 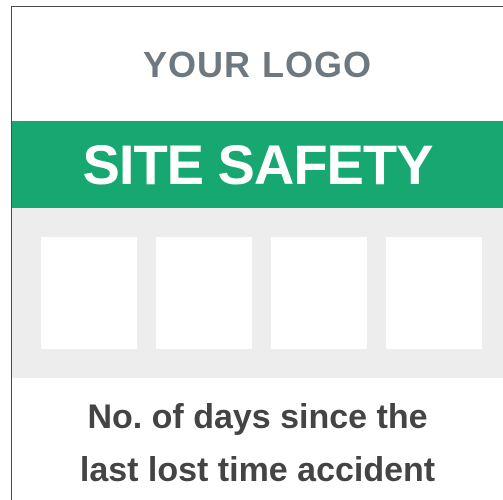 What do you see at coordinates (257, 64) in the screenshot?
I see `logo-placeholder: YOUR LOGO` at bounding box center [257, 64].